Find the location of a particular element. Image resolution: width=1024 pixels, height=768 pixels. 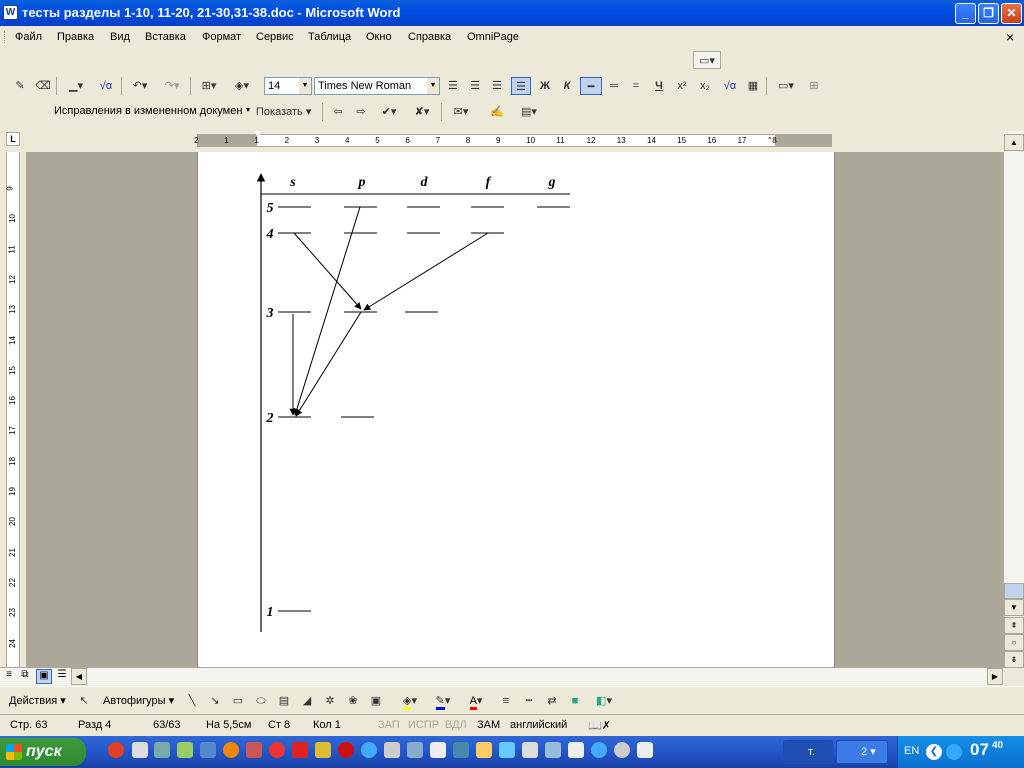

scroll-right-button: ▶ is located at coordinates (995, 676).